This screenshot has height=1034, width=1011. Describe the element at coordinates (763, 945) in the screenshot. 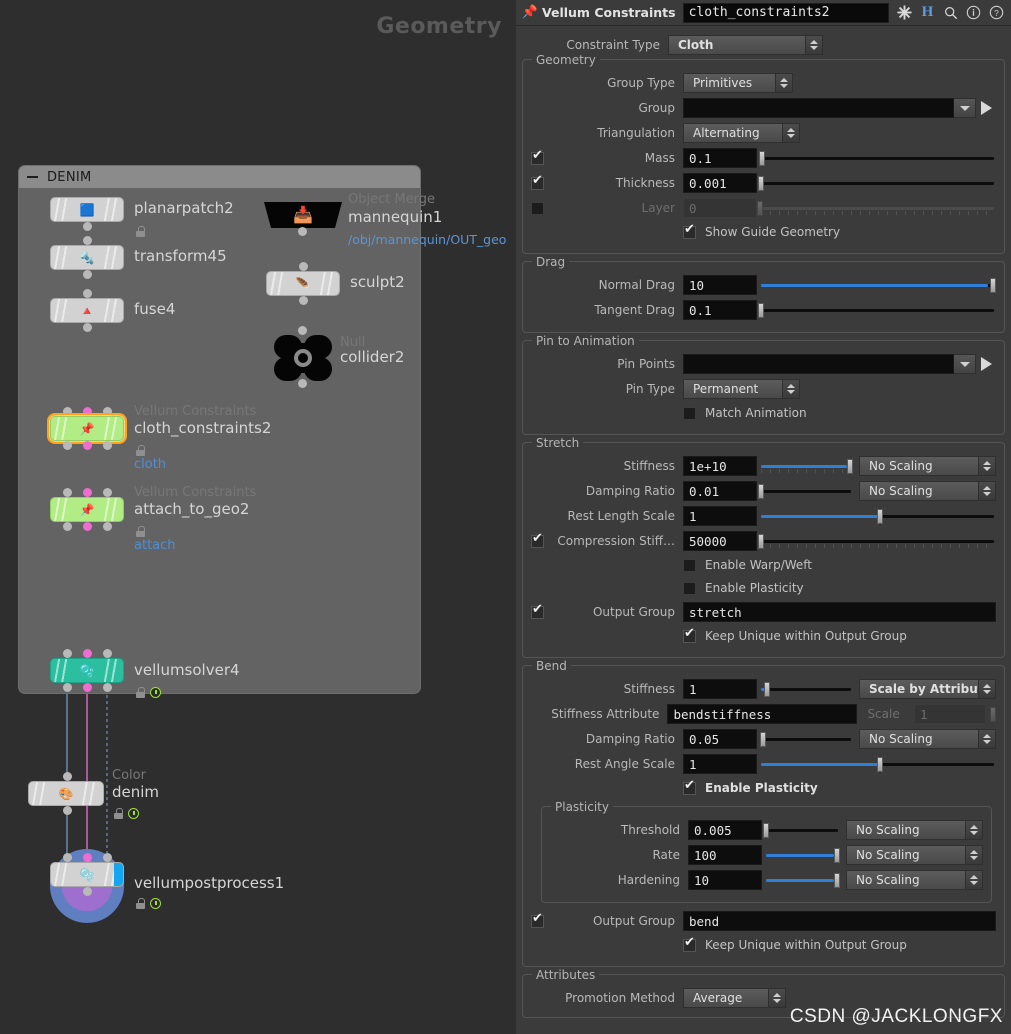

I see `bend-keep-unique-row: Keep Unique within Output Group` at that location.